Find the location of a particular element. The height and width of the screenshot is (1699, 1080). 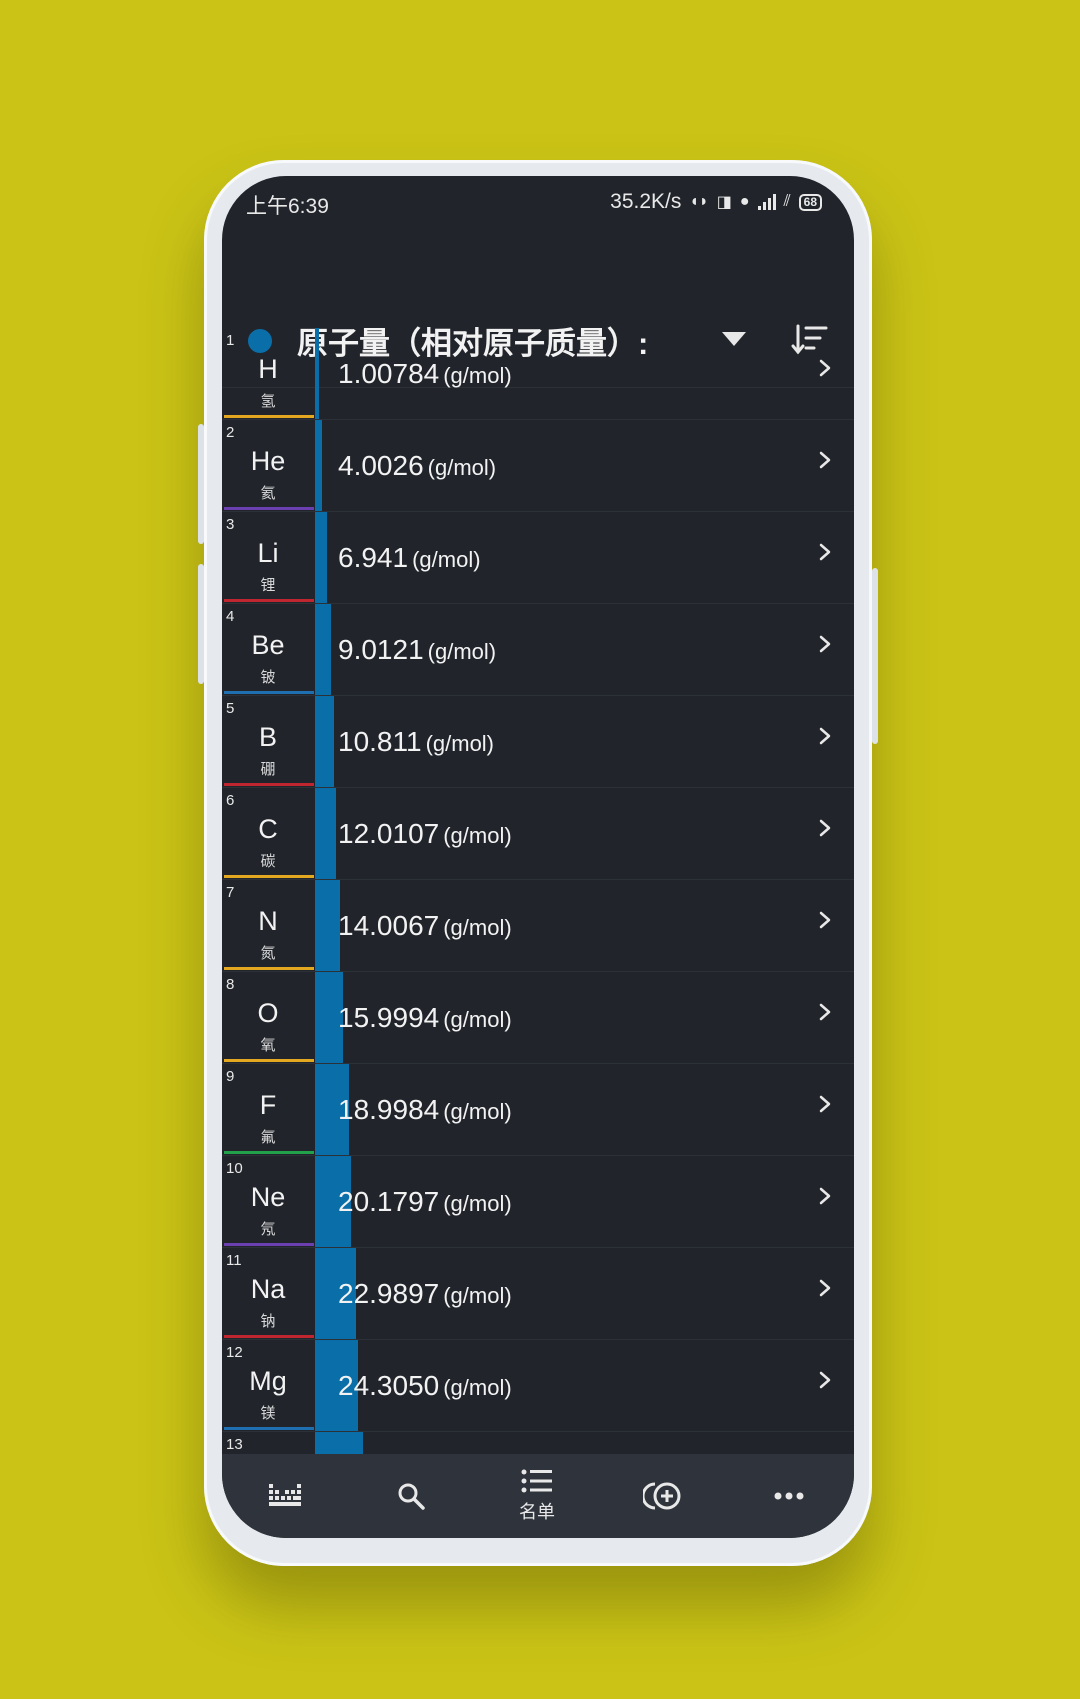

element-row: 5 B 硼 10.811 (g/mol) is located at coordinates (538, 742).